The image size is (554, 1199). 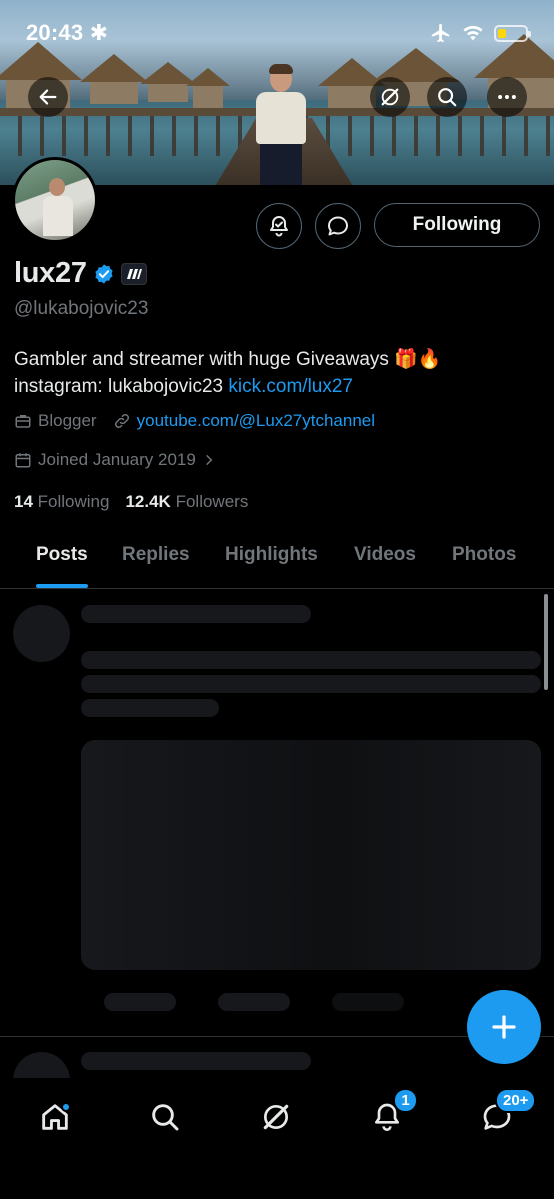 I want to click on more-icon, so click(x=507, y=97).